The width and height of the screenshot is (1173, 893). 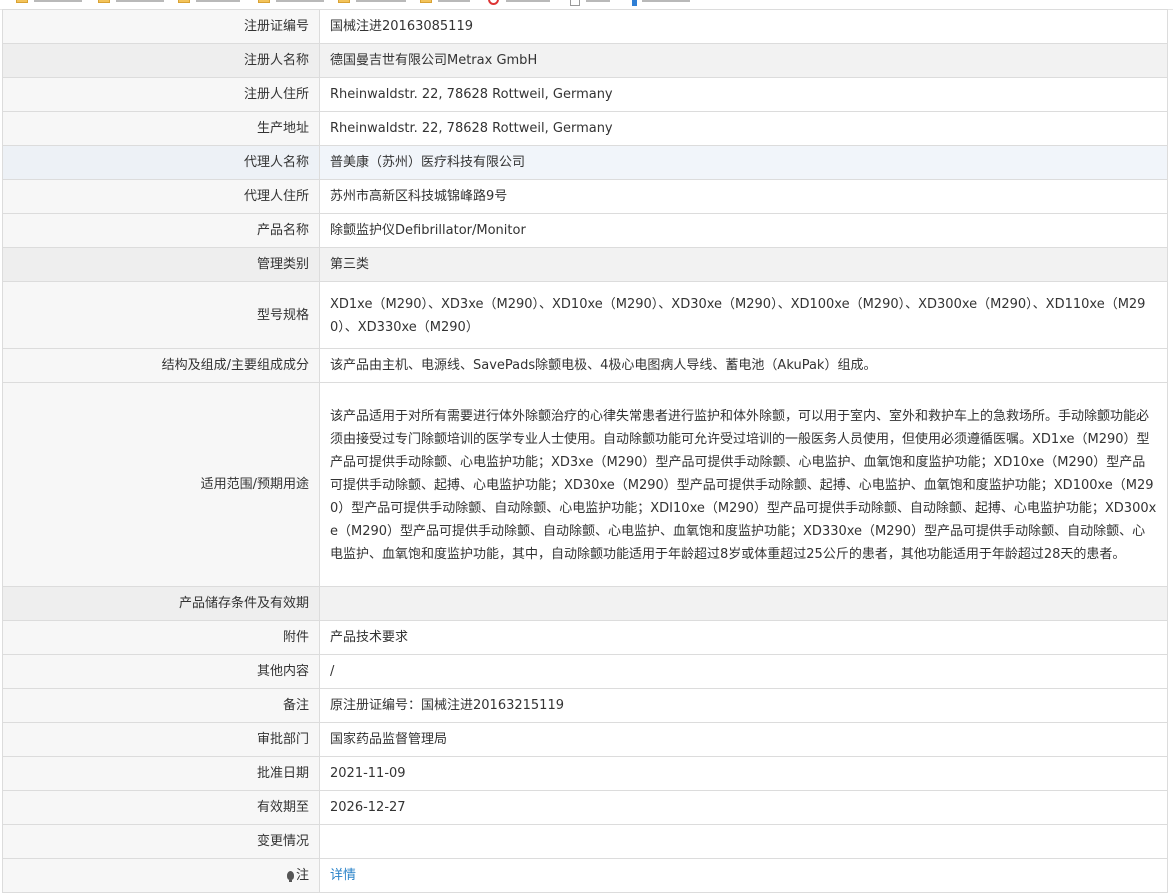 What do you see at coordinates (161, 807) in the screenshot?
I see `field-label: 有效期至` at bounding box center [161, 807].